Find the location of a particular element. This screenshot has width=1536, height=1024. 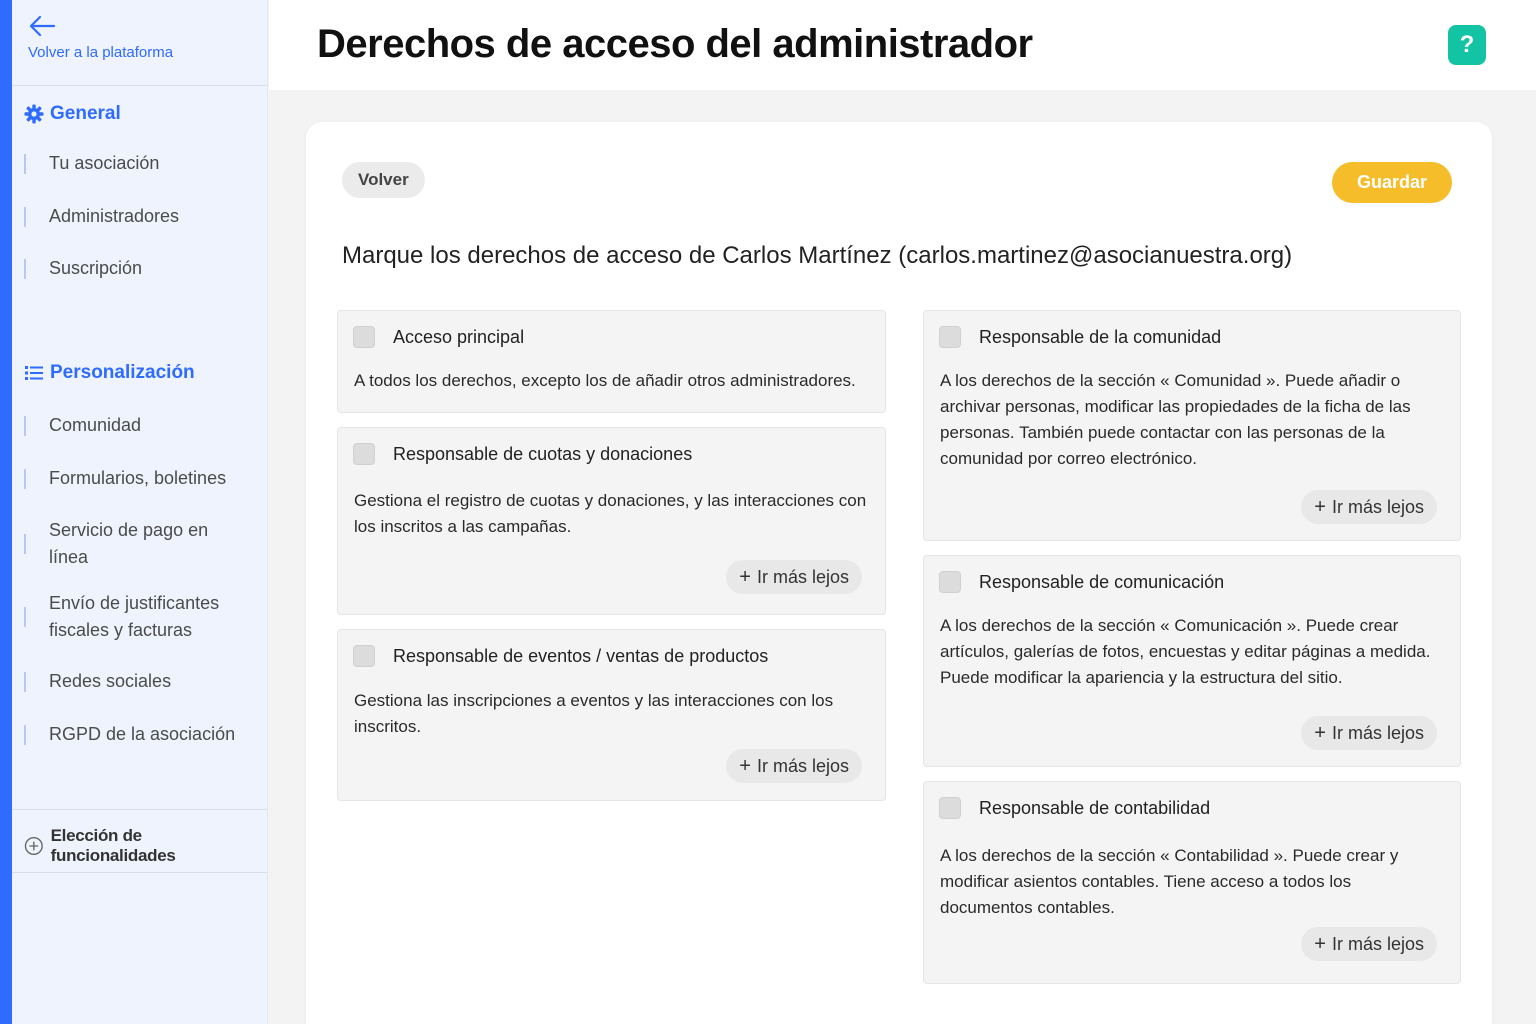

page-title: Derechos de acceso del administrador is located at coordinates (675, 44).